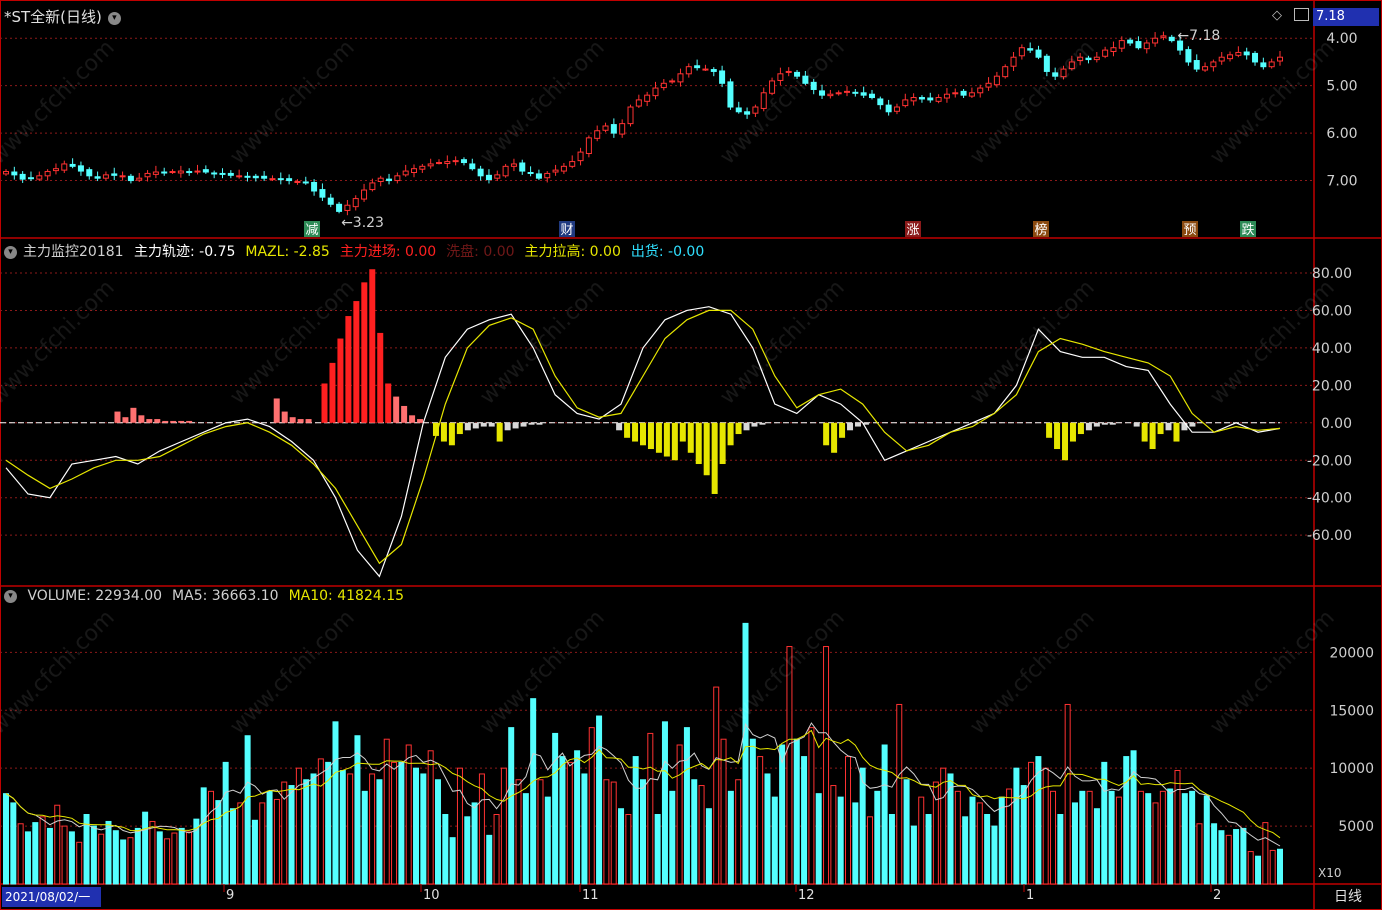 This screenshot has height=910, width=1382. I want to click on volume-menu-icon: ▾, so click(10, 596).